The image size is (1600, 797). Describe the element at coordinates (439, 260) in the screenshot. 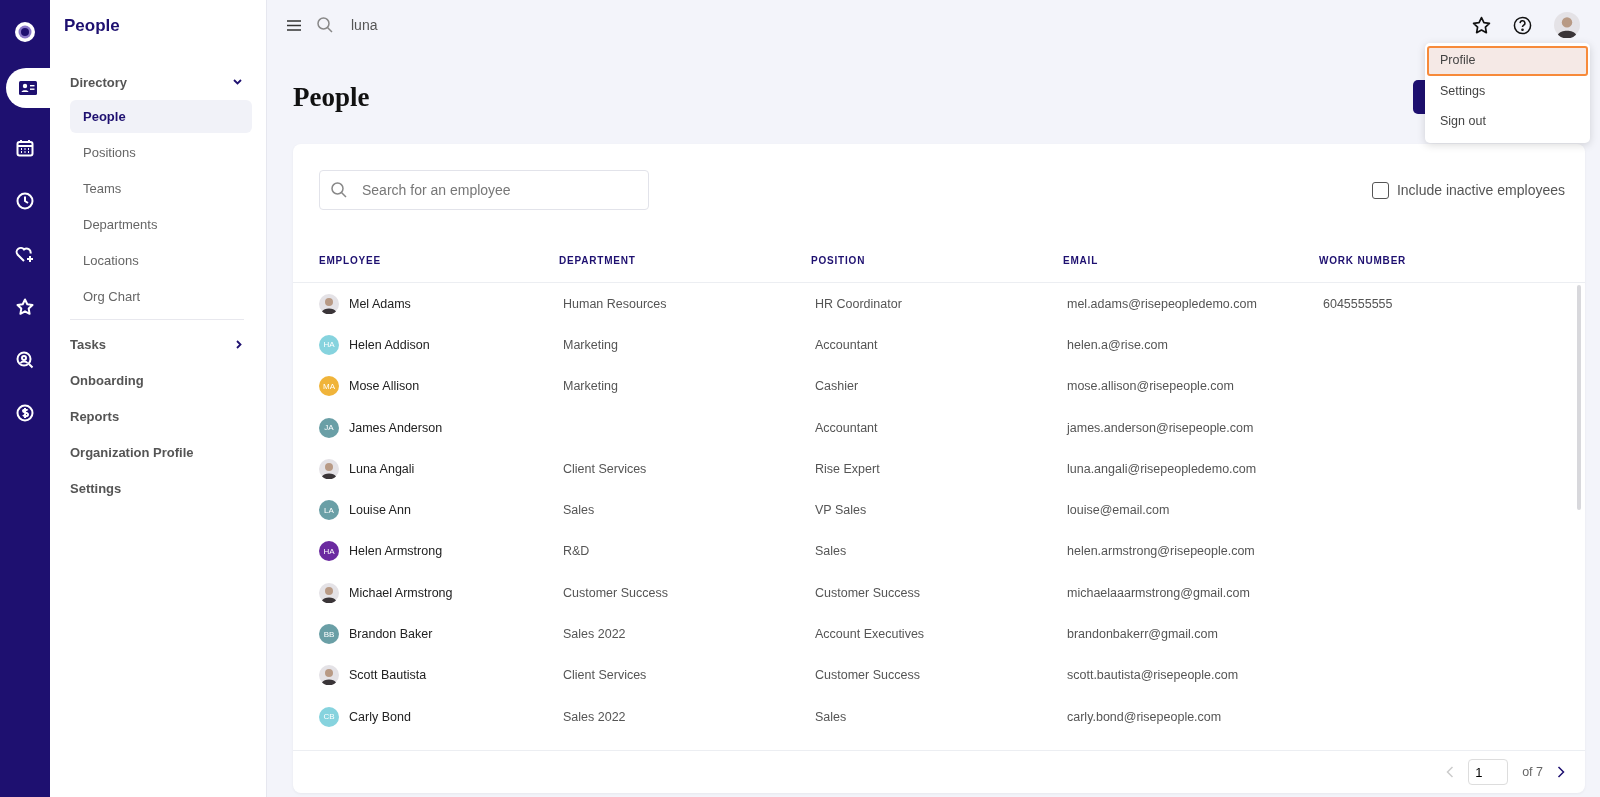

I see `column-header: EMPLOYEE` at that location.